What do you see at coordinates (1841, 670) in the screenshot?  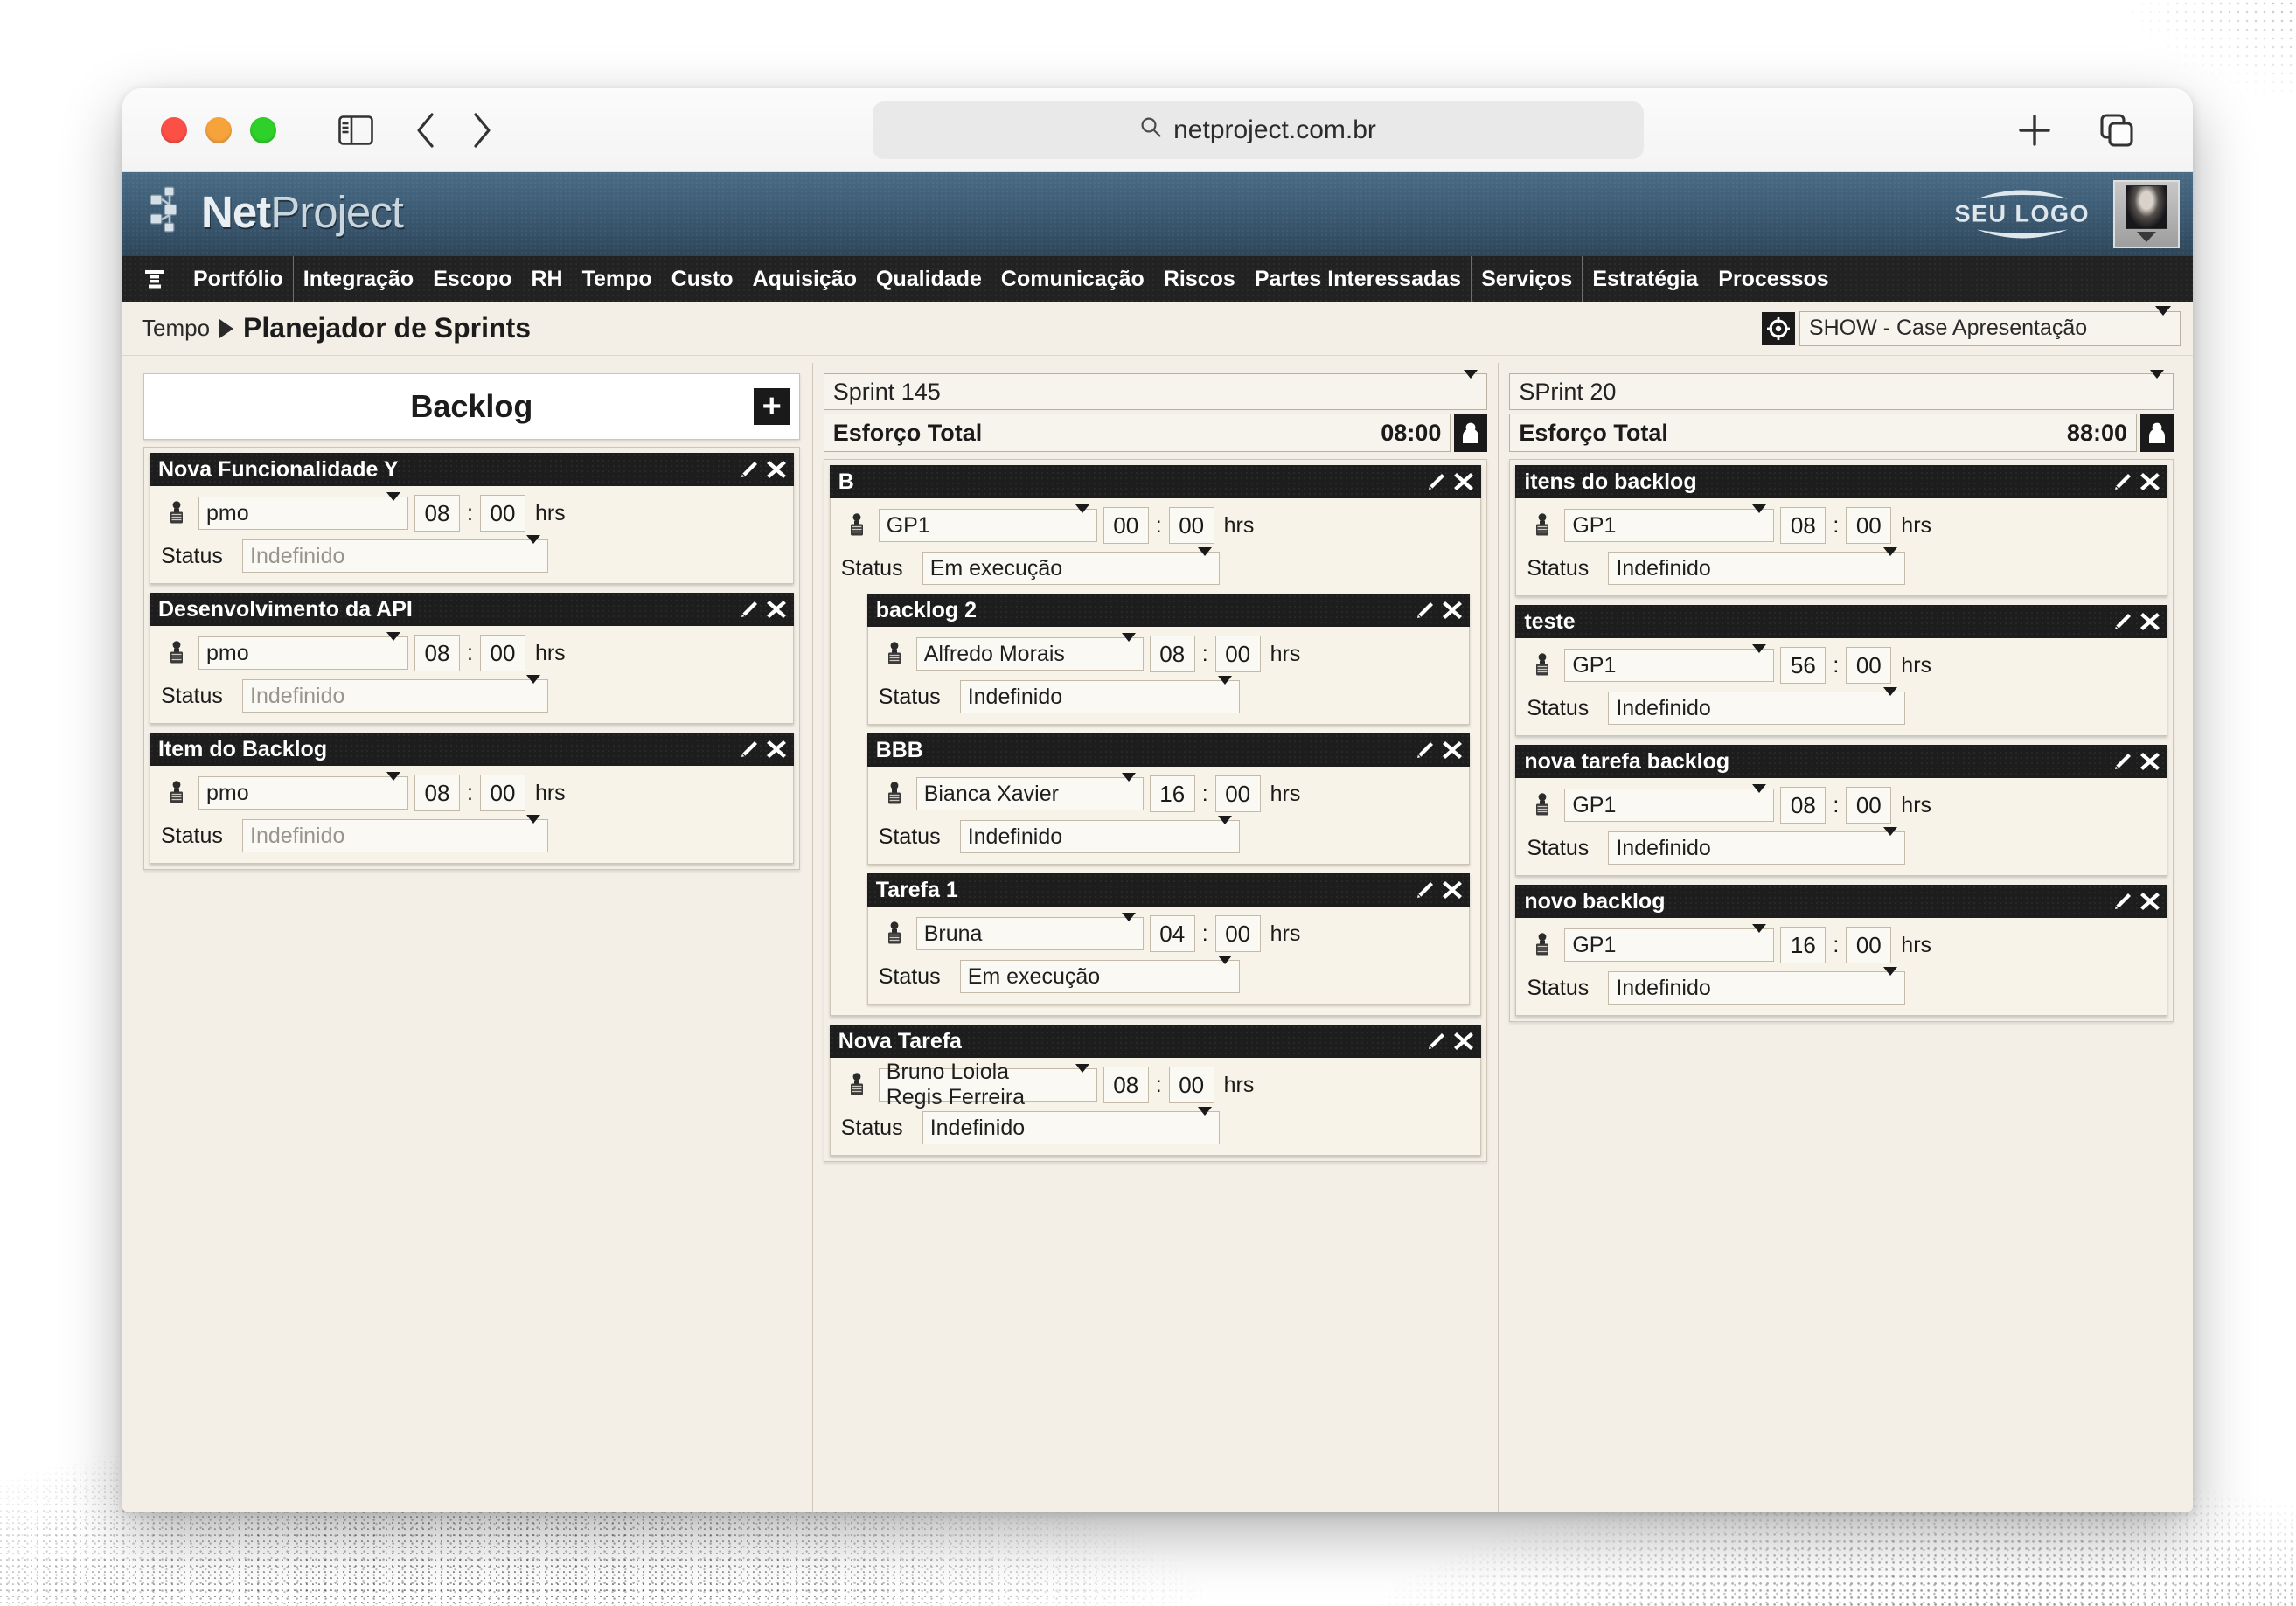 I see `task-card: teste GP1 56:00 hrs Status Indefinido` at bounding box center [1841, 670].